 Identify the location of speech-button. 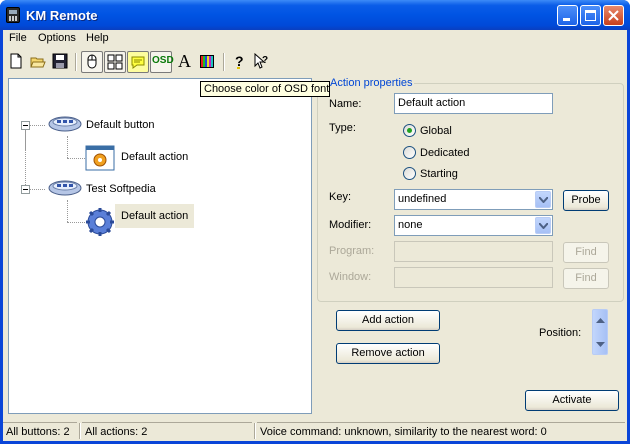
(138, 62).